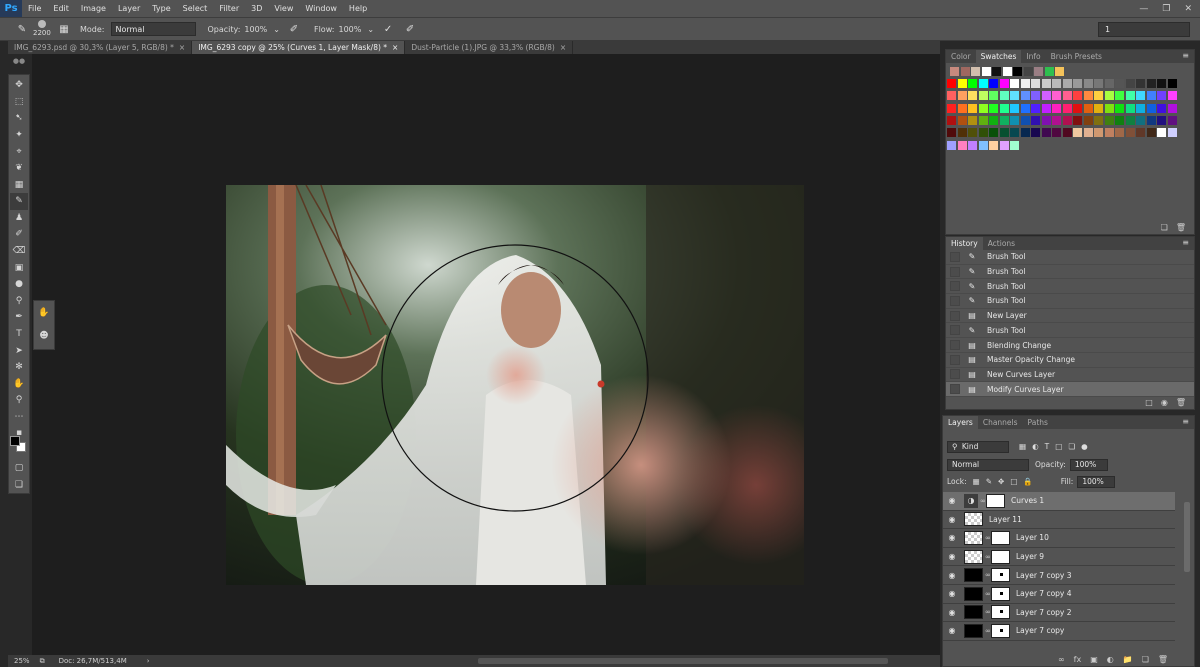 Image resolution: width=1200 pixels, height=667 pixels. Describe the element at coordinates (19, 85) in the screenshot. I see `move-tool-icon: ✥` at that location.